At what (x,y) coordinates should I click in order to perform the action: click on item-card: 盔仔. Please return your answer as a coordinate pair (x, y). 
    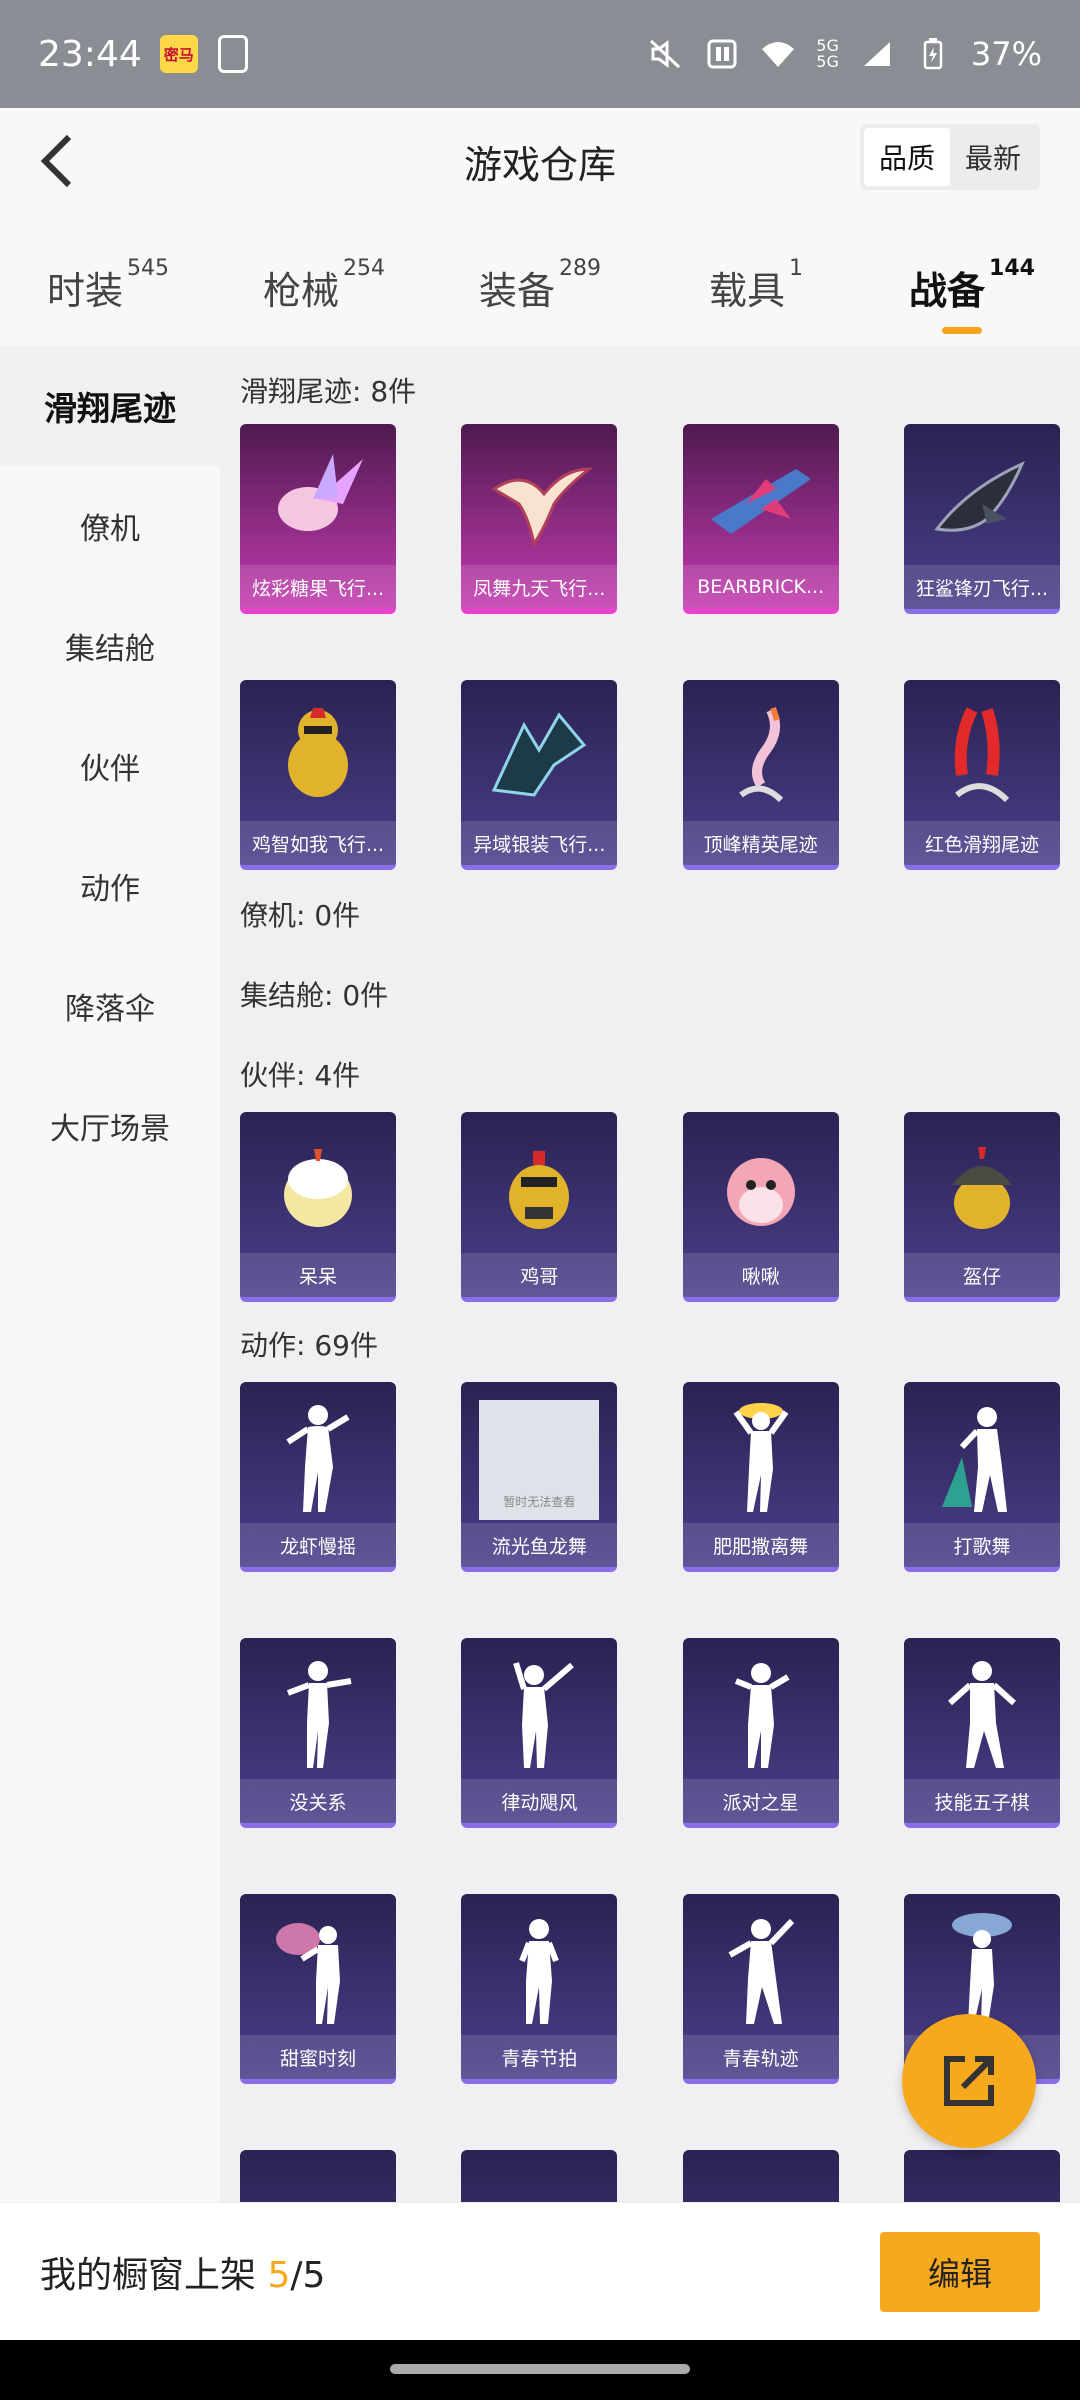
    Looking at the image, I should click on (981, 1207).